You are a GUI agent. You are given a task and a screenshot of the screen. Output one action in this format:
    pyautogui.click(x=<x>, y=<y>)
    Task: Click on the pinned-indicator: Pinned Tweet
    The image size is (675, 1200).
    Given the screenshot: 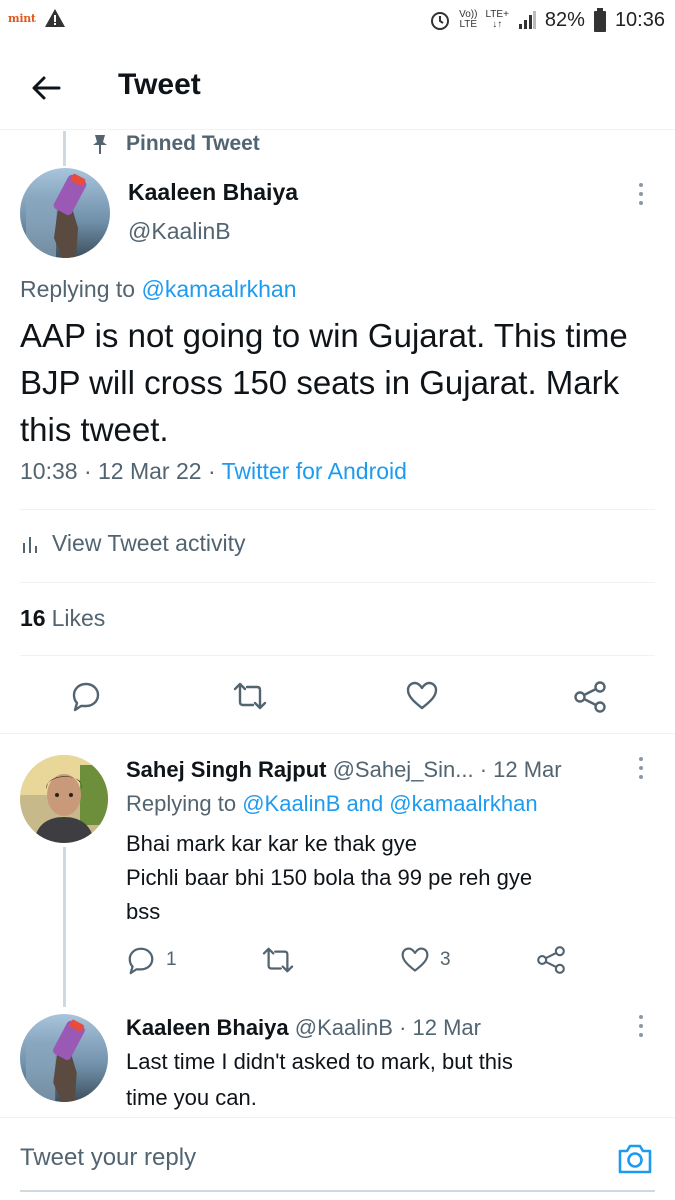 What is the action you would take?
    pyautogui.click(x=176, y=144)
    